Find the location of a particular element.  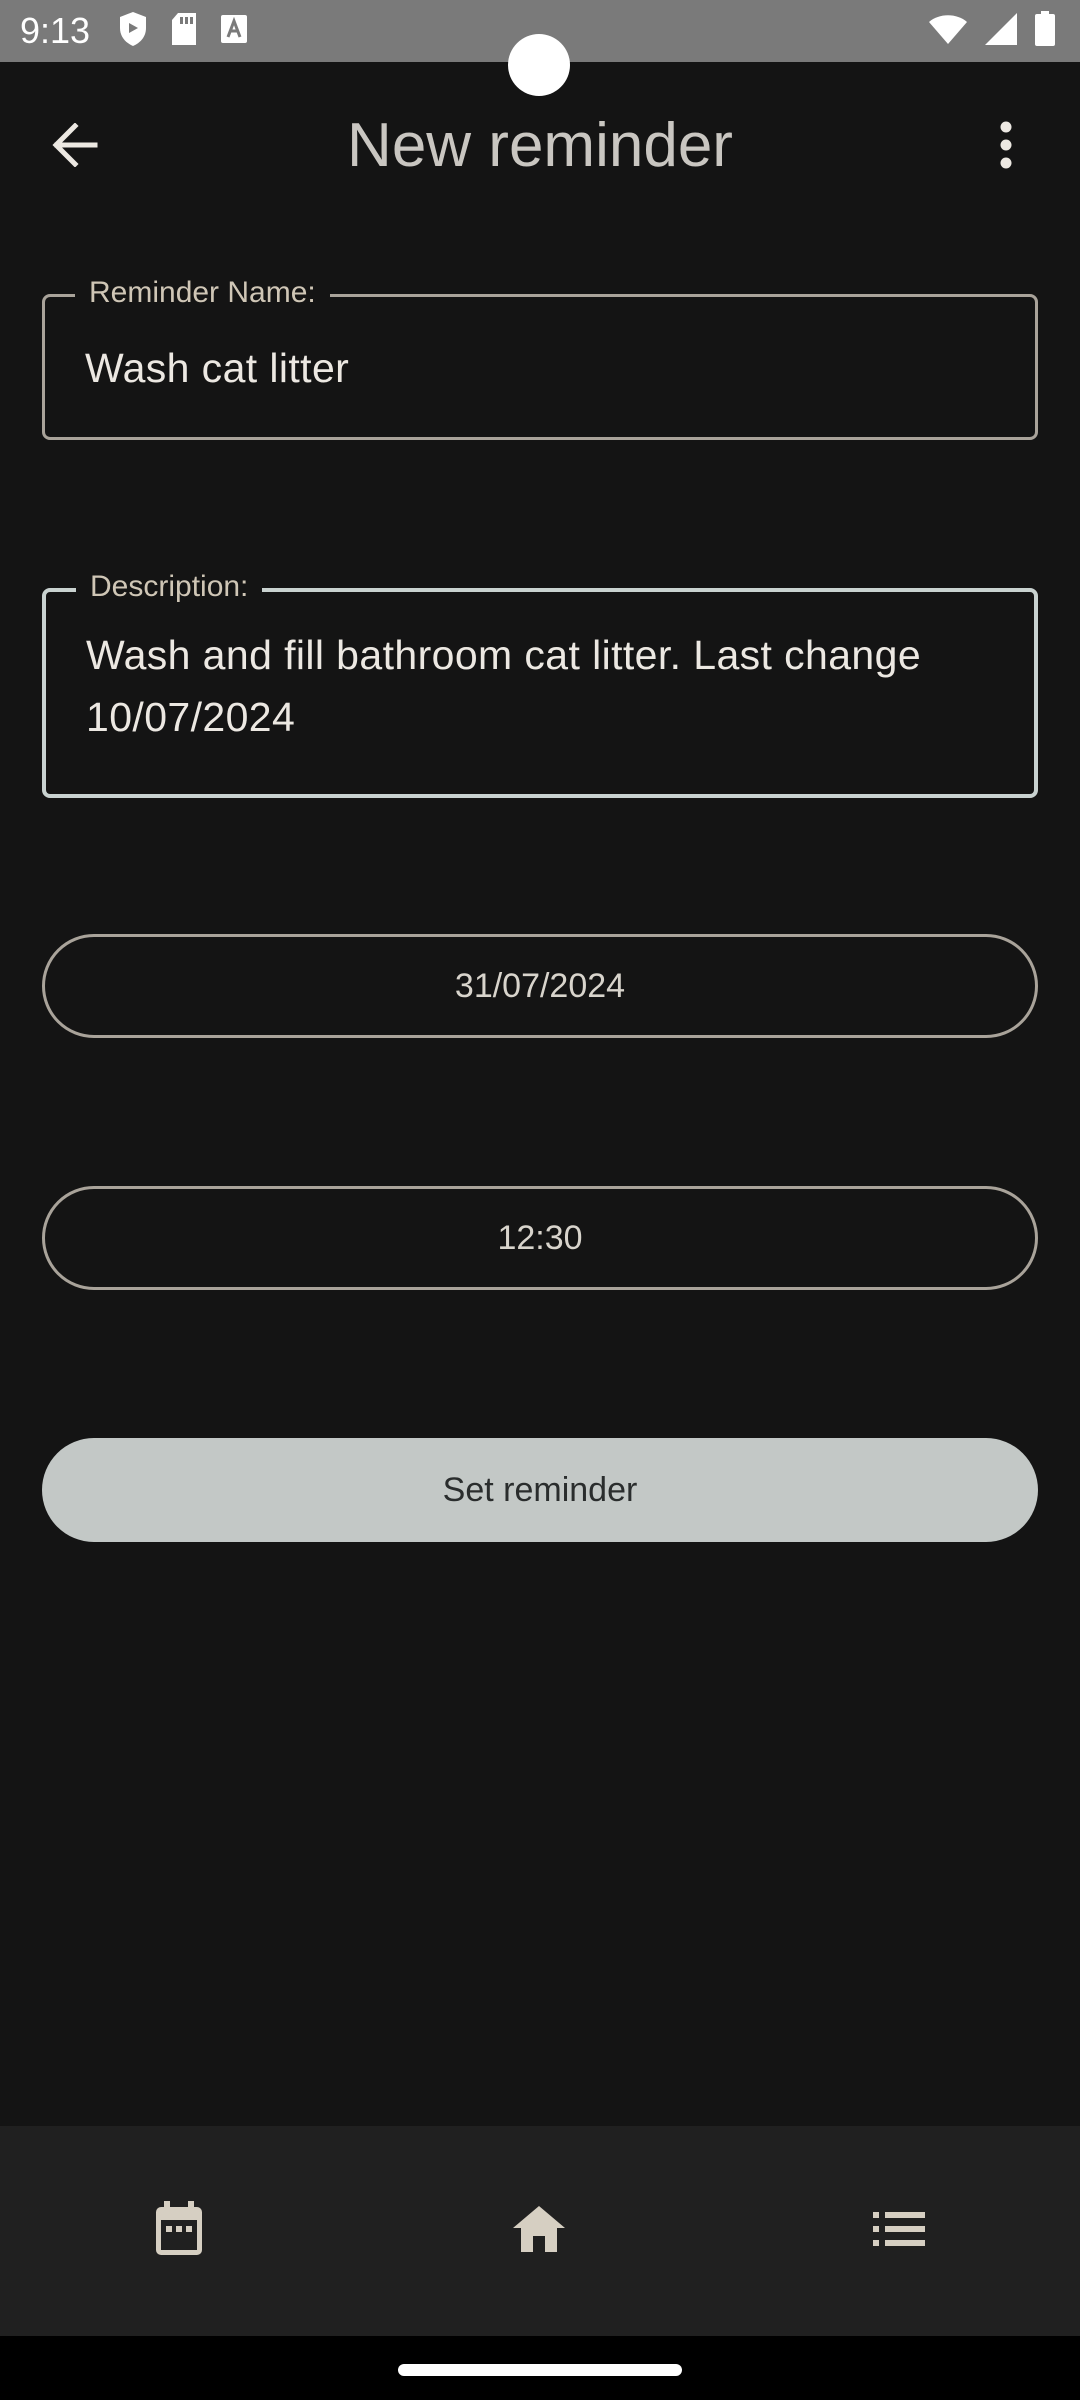

status-right-icons is located at coordinates (992, 31).